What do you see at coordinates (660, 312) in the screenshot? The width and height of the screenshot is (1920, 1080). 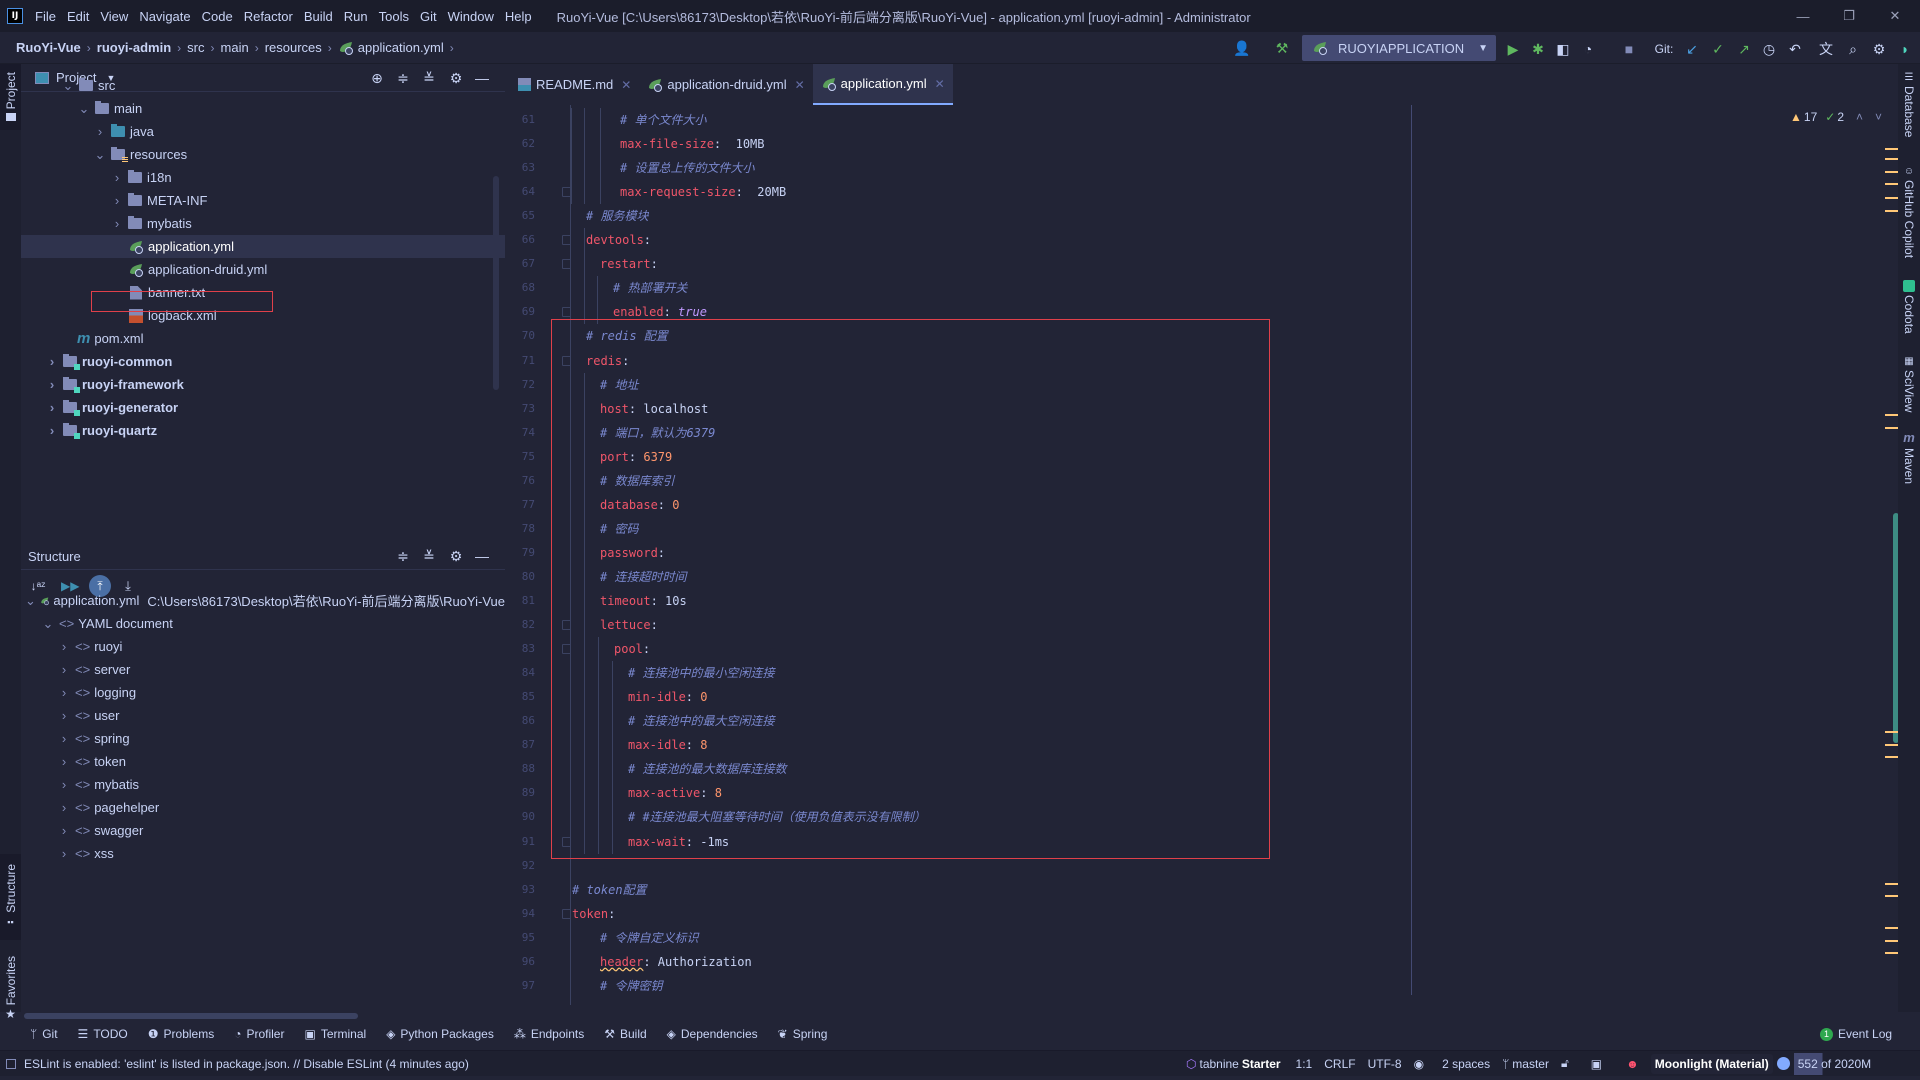 I see `code-line: enabled: true` at bounding box center [660, 312].